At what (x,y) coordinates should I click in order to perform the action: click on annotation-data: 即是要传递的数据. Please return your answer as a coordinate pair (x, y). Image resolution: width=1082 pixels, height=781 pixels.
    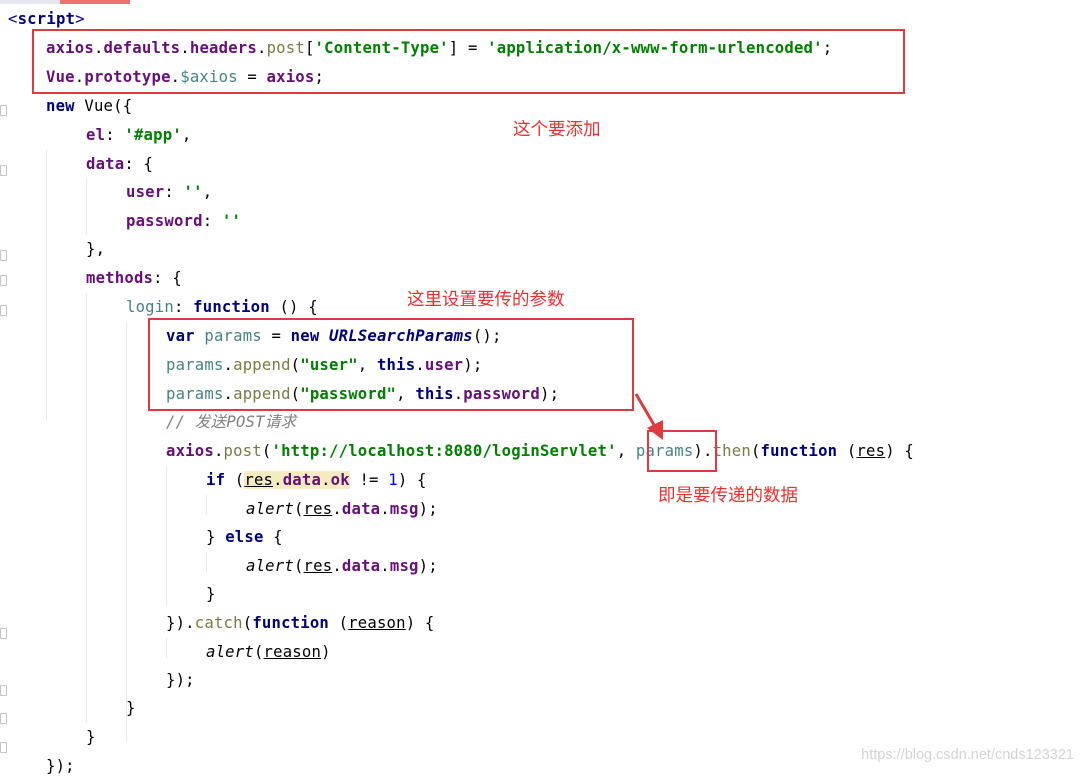
    Looking at the image, I should click on (728, 496).